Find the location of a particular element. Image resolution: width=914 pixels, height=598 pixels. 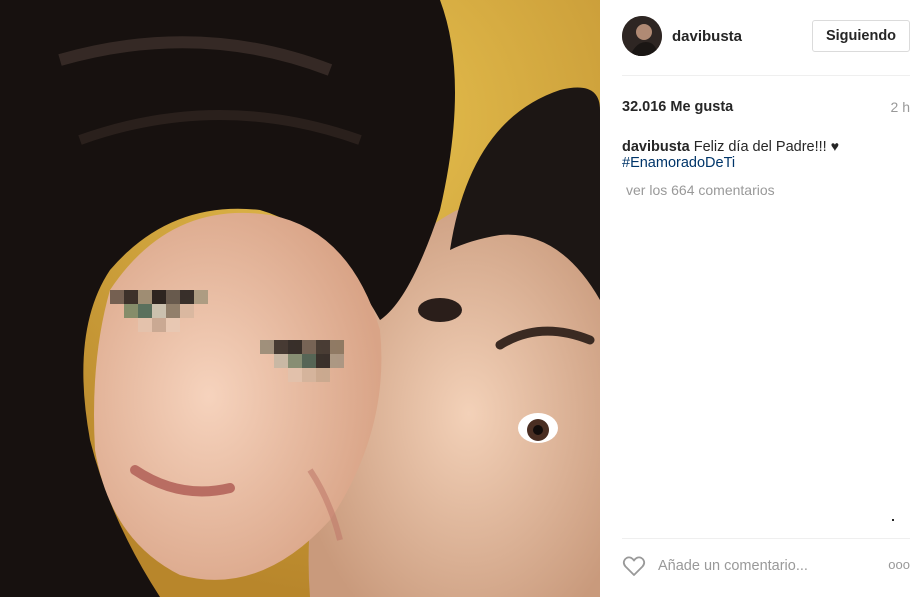

post-username: davibusta is located at coordinates (707, 36).